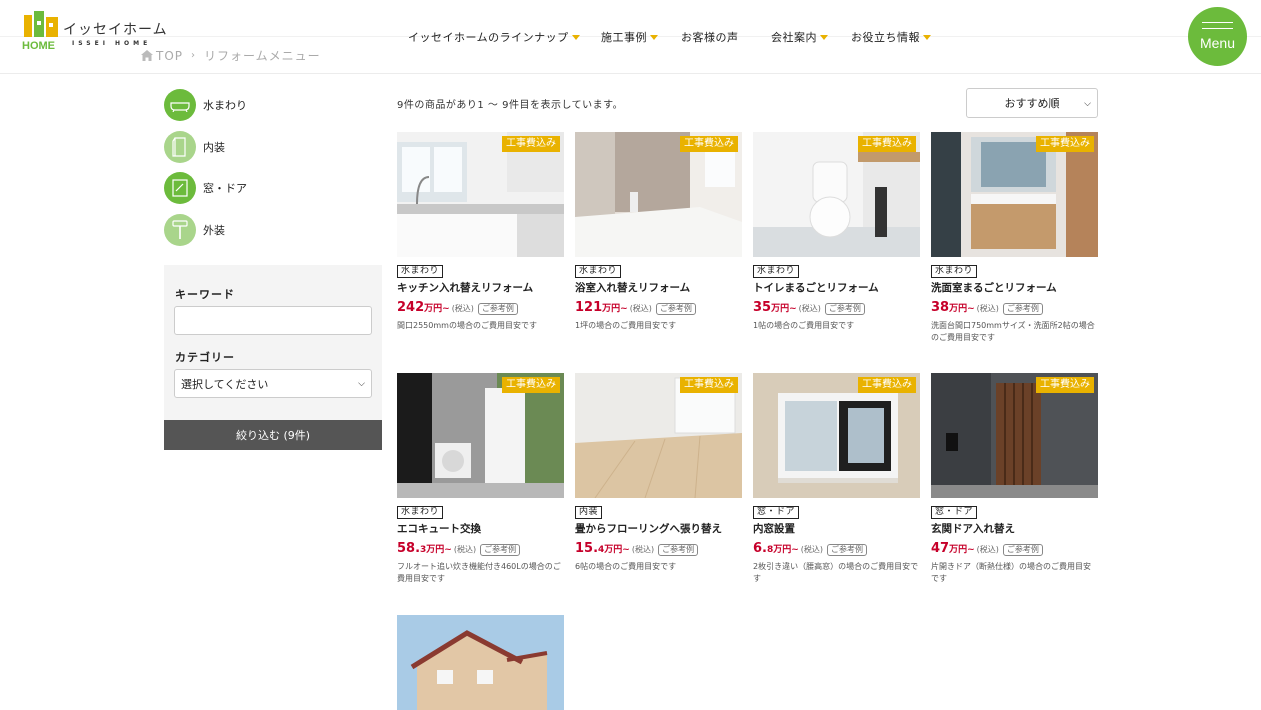 The width and height of the screenshot is (1261, 710). I want to click on price-amount: 35, so click(762, 307).